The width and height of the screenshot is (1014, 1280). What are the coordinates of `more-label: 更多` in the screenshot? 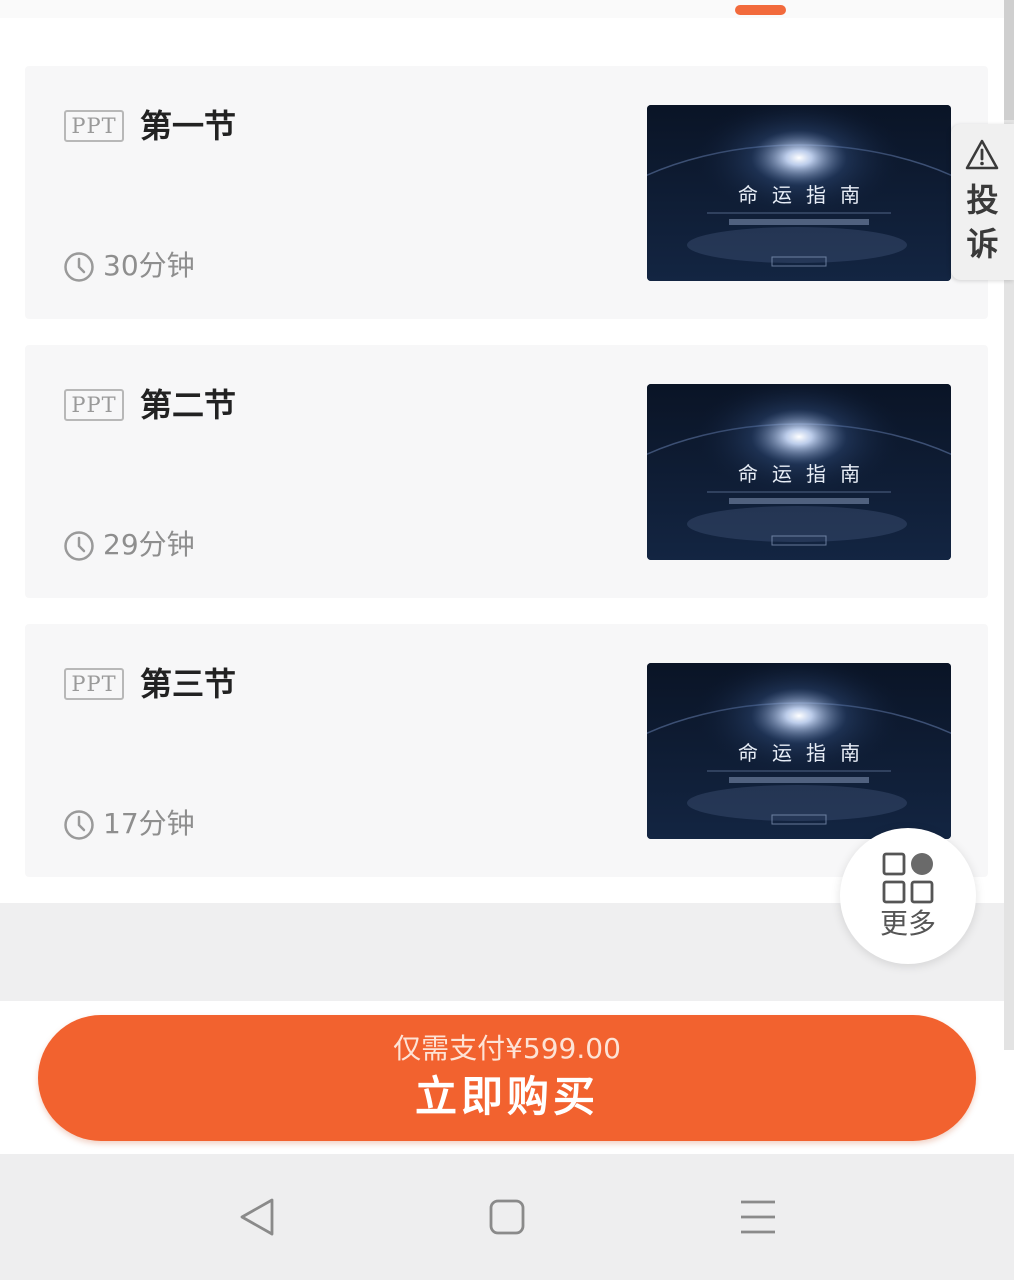 It's located at (907, 923).